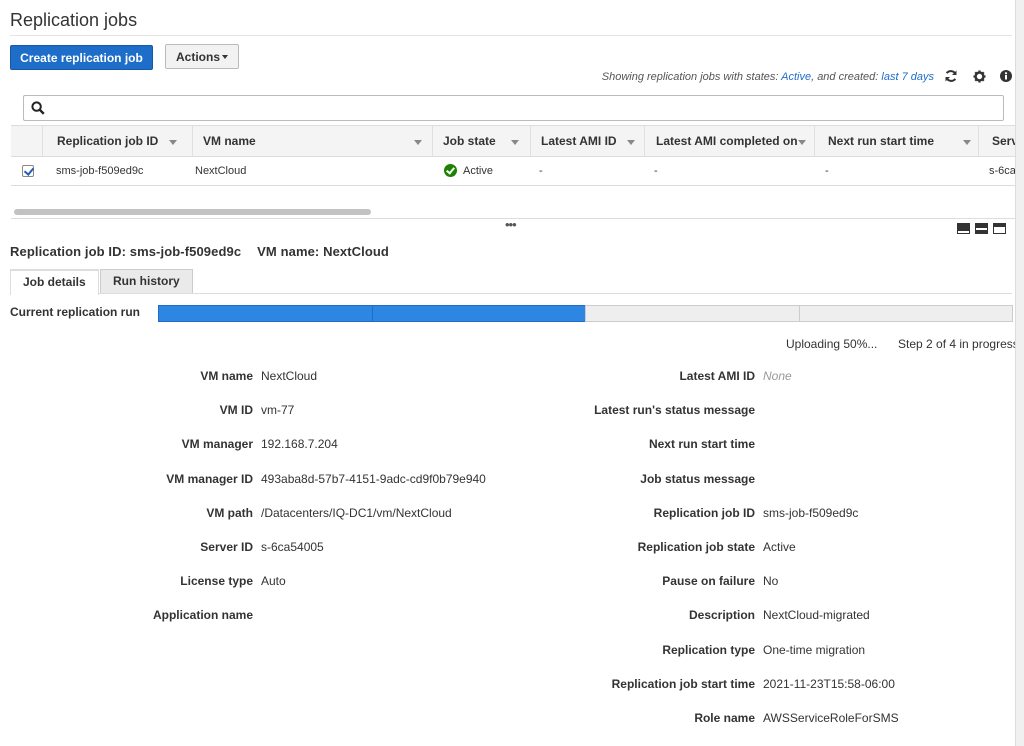 This screenshot has width=1024, height=746. What do you see at coordinates (697, 478) in the screenshot?
I see `detail-label-text: Job status message` at bounding box center [697, 478].